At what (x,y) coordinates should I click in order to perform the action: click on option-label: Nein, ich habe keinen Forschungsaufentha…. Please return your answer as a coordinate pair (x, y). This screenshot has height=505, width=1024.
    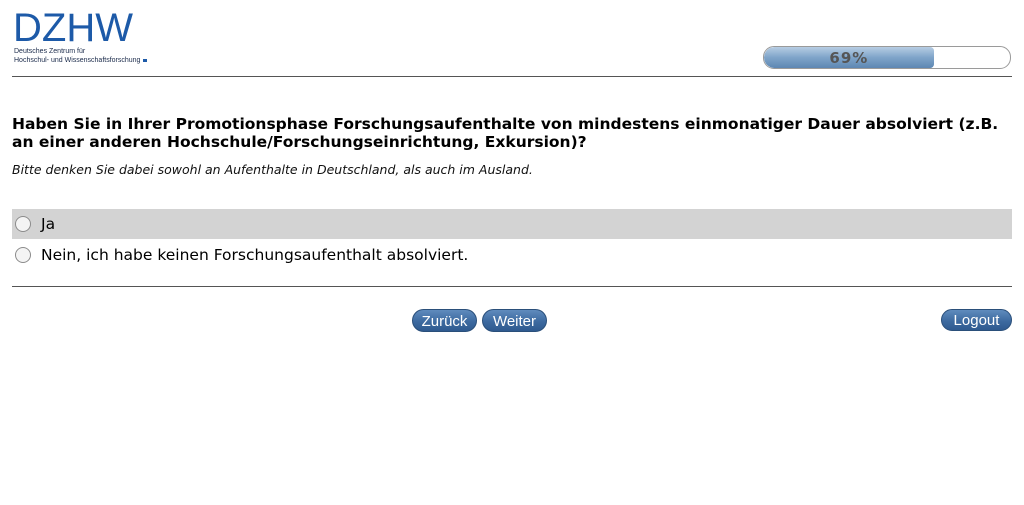
    Looking at the image, I should click on (255, 255).